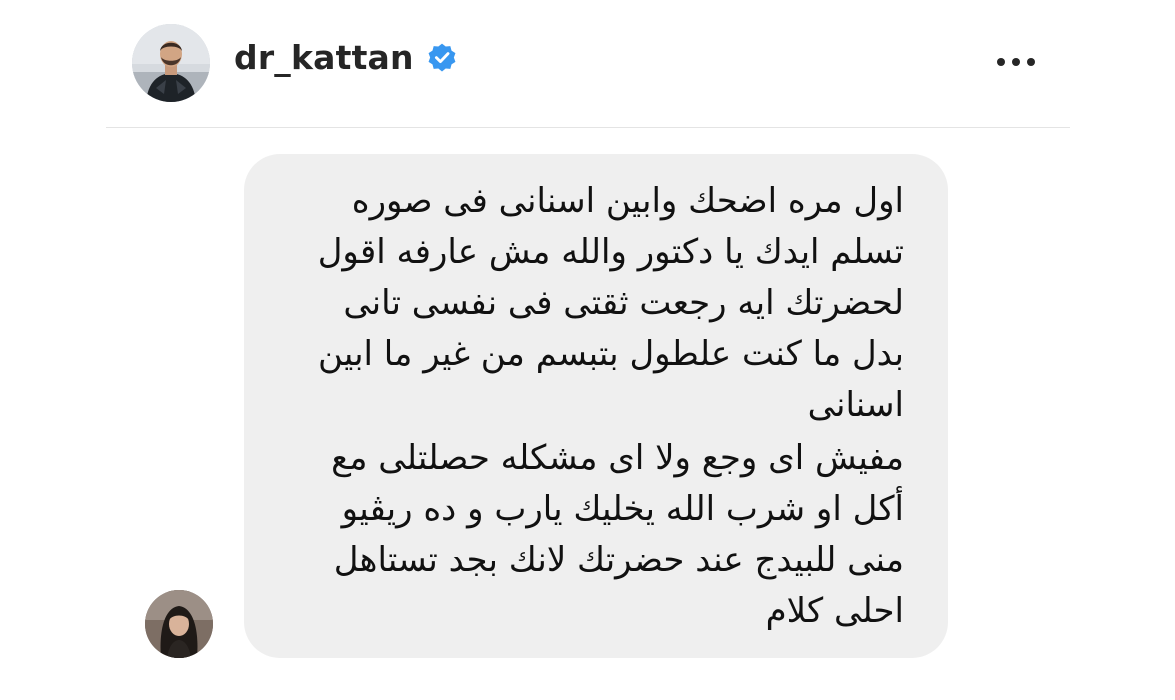 This screenshot has width=1175, height=700. What do you see at coordinates (855, 405) in the screenshot?
I see `message-line: اسنانى` at bounding box center [855, 405].